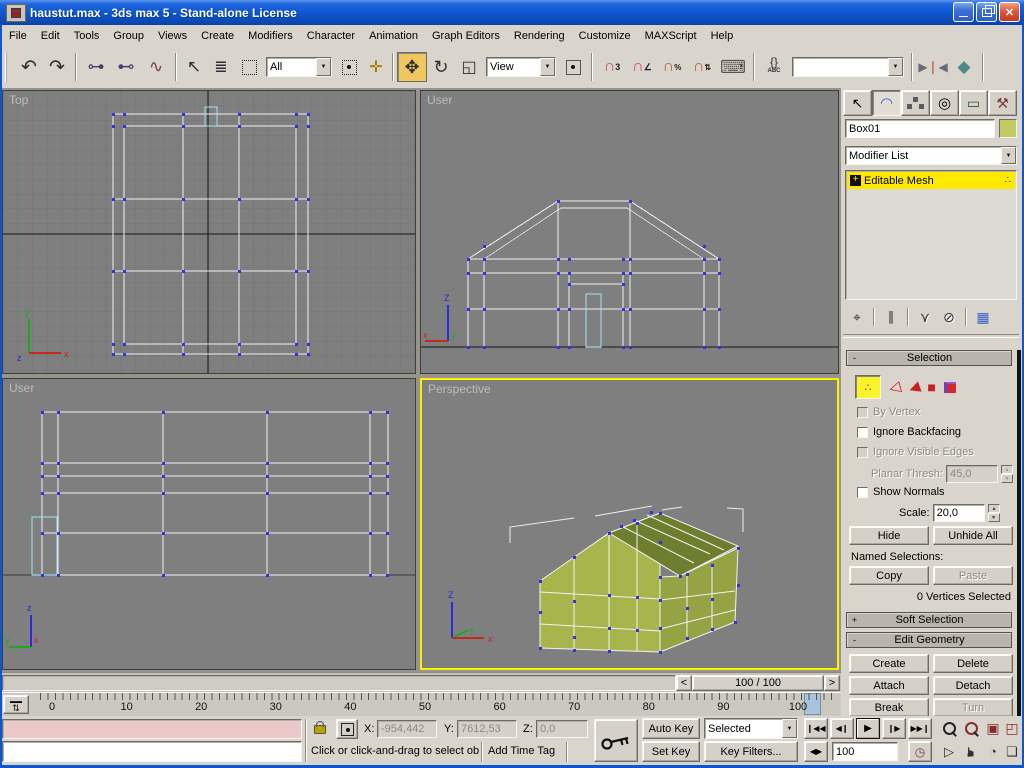 The image size is (1024, 768). I want to click on menu-item-views: Views, so click(172, 36).